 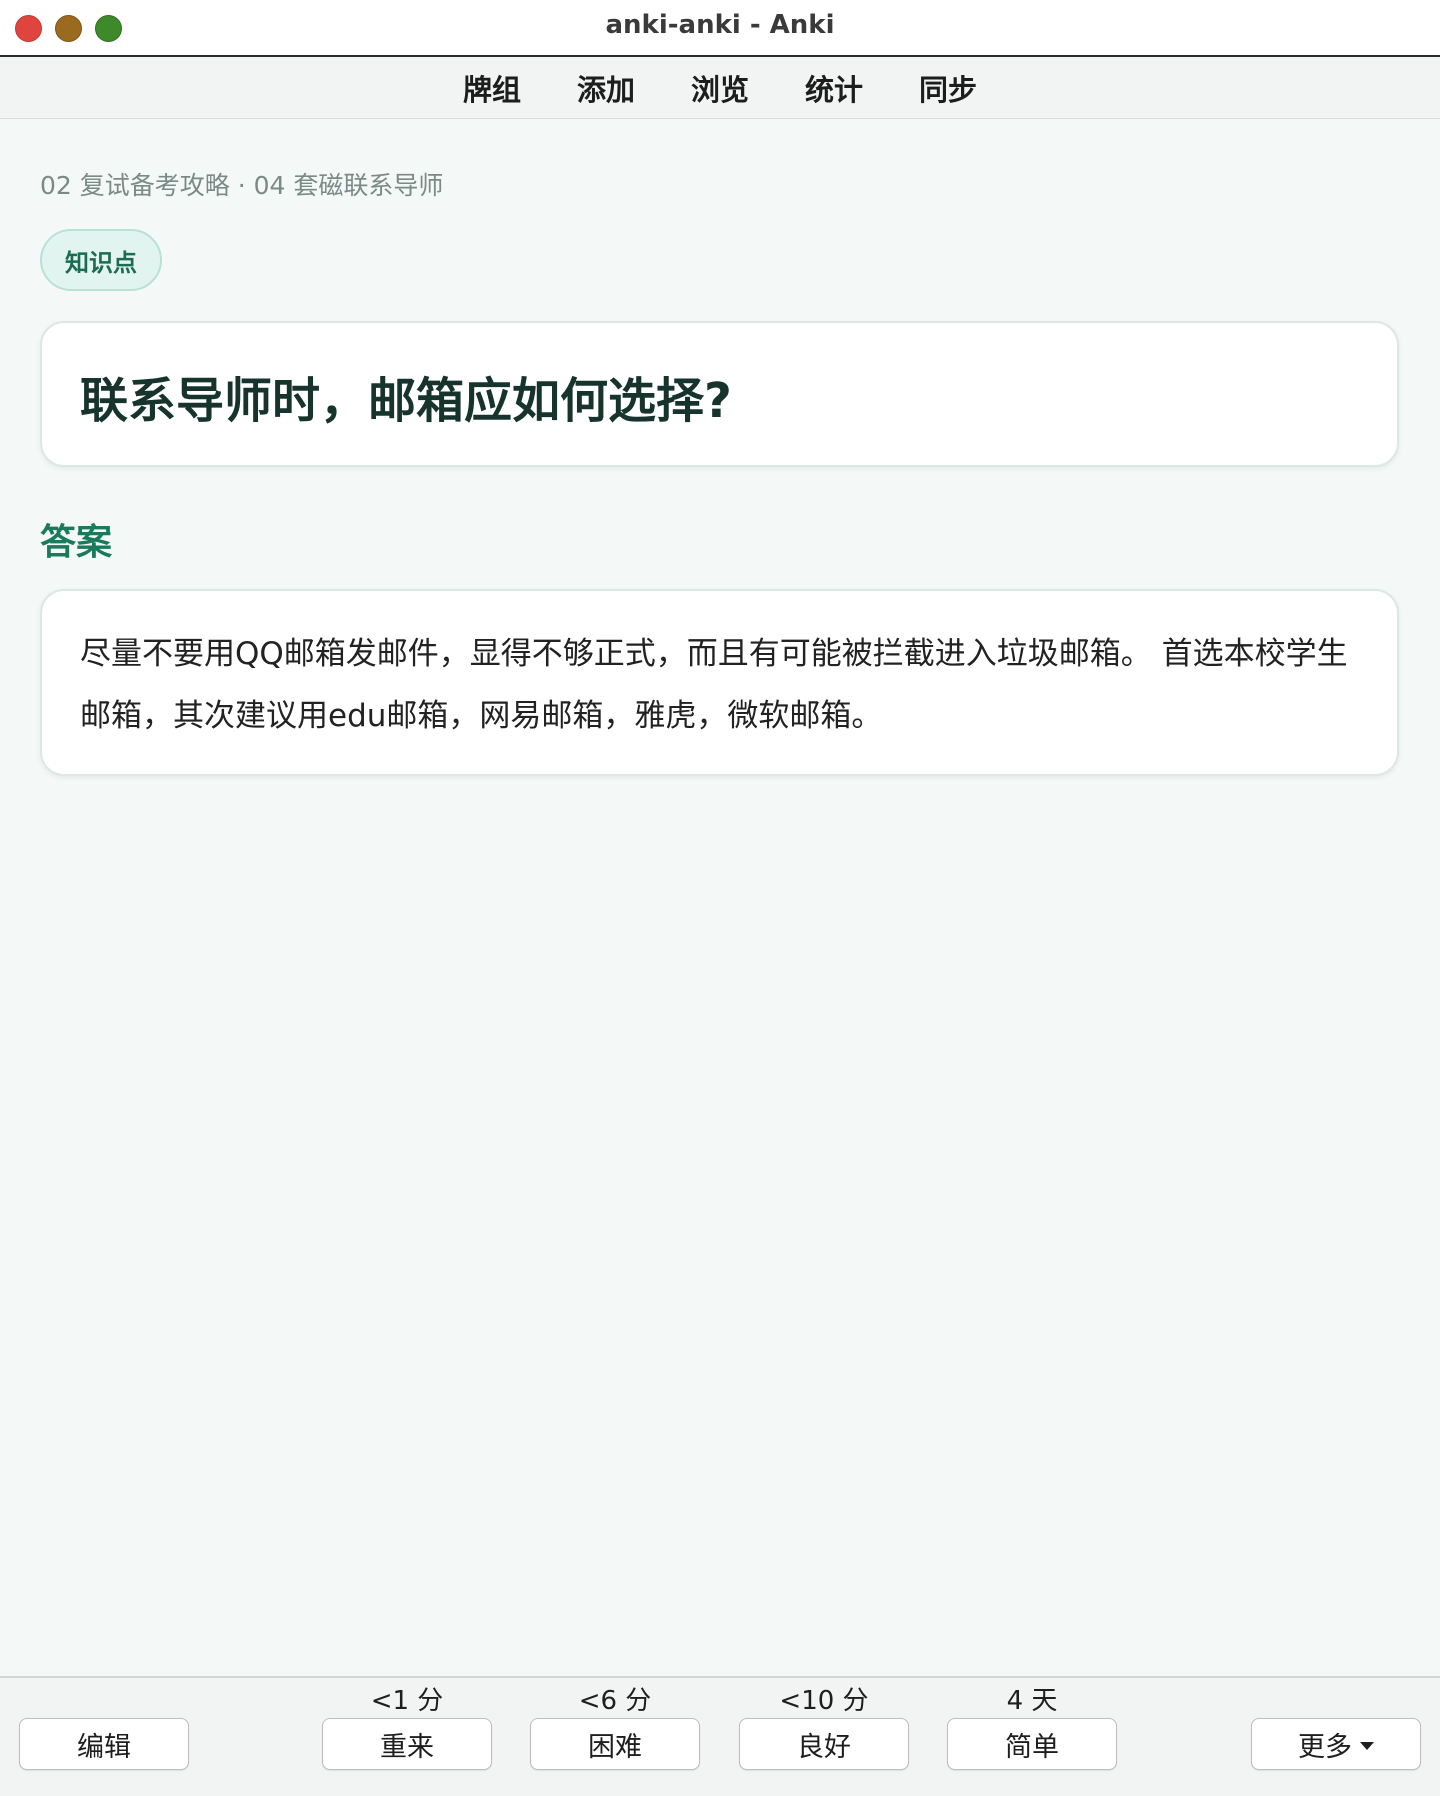 I want to click on question-card: 联系导师时，邮箱应如何选择?, so click(x=719, y=394).